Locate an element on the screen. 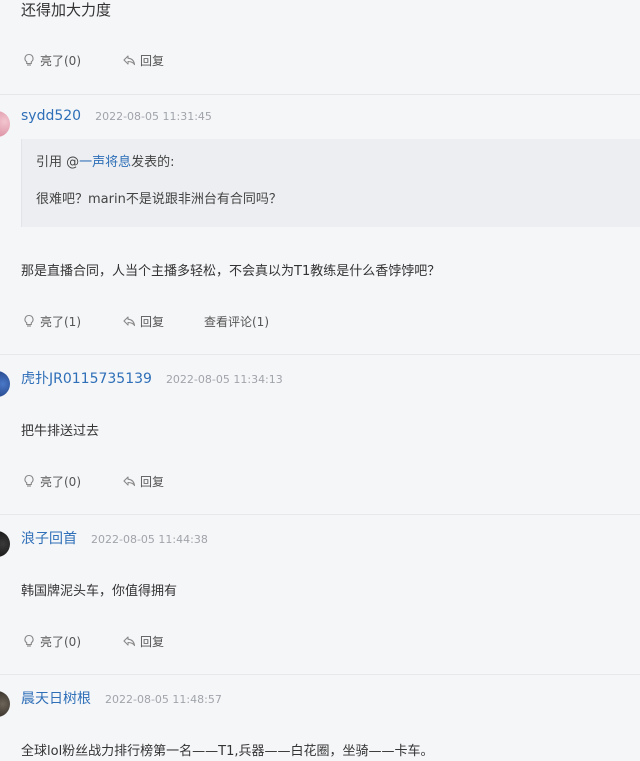 This screenshot has width=640, height=761. post-header: 浪子回首 2022-08-05 11:44:38 is located at coordinates (114, 538).